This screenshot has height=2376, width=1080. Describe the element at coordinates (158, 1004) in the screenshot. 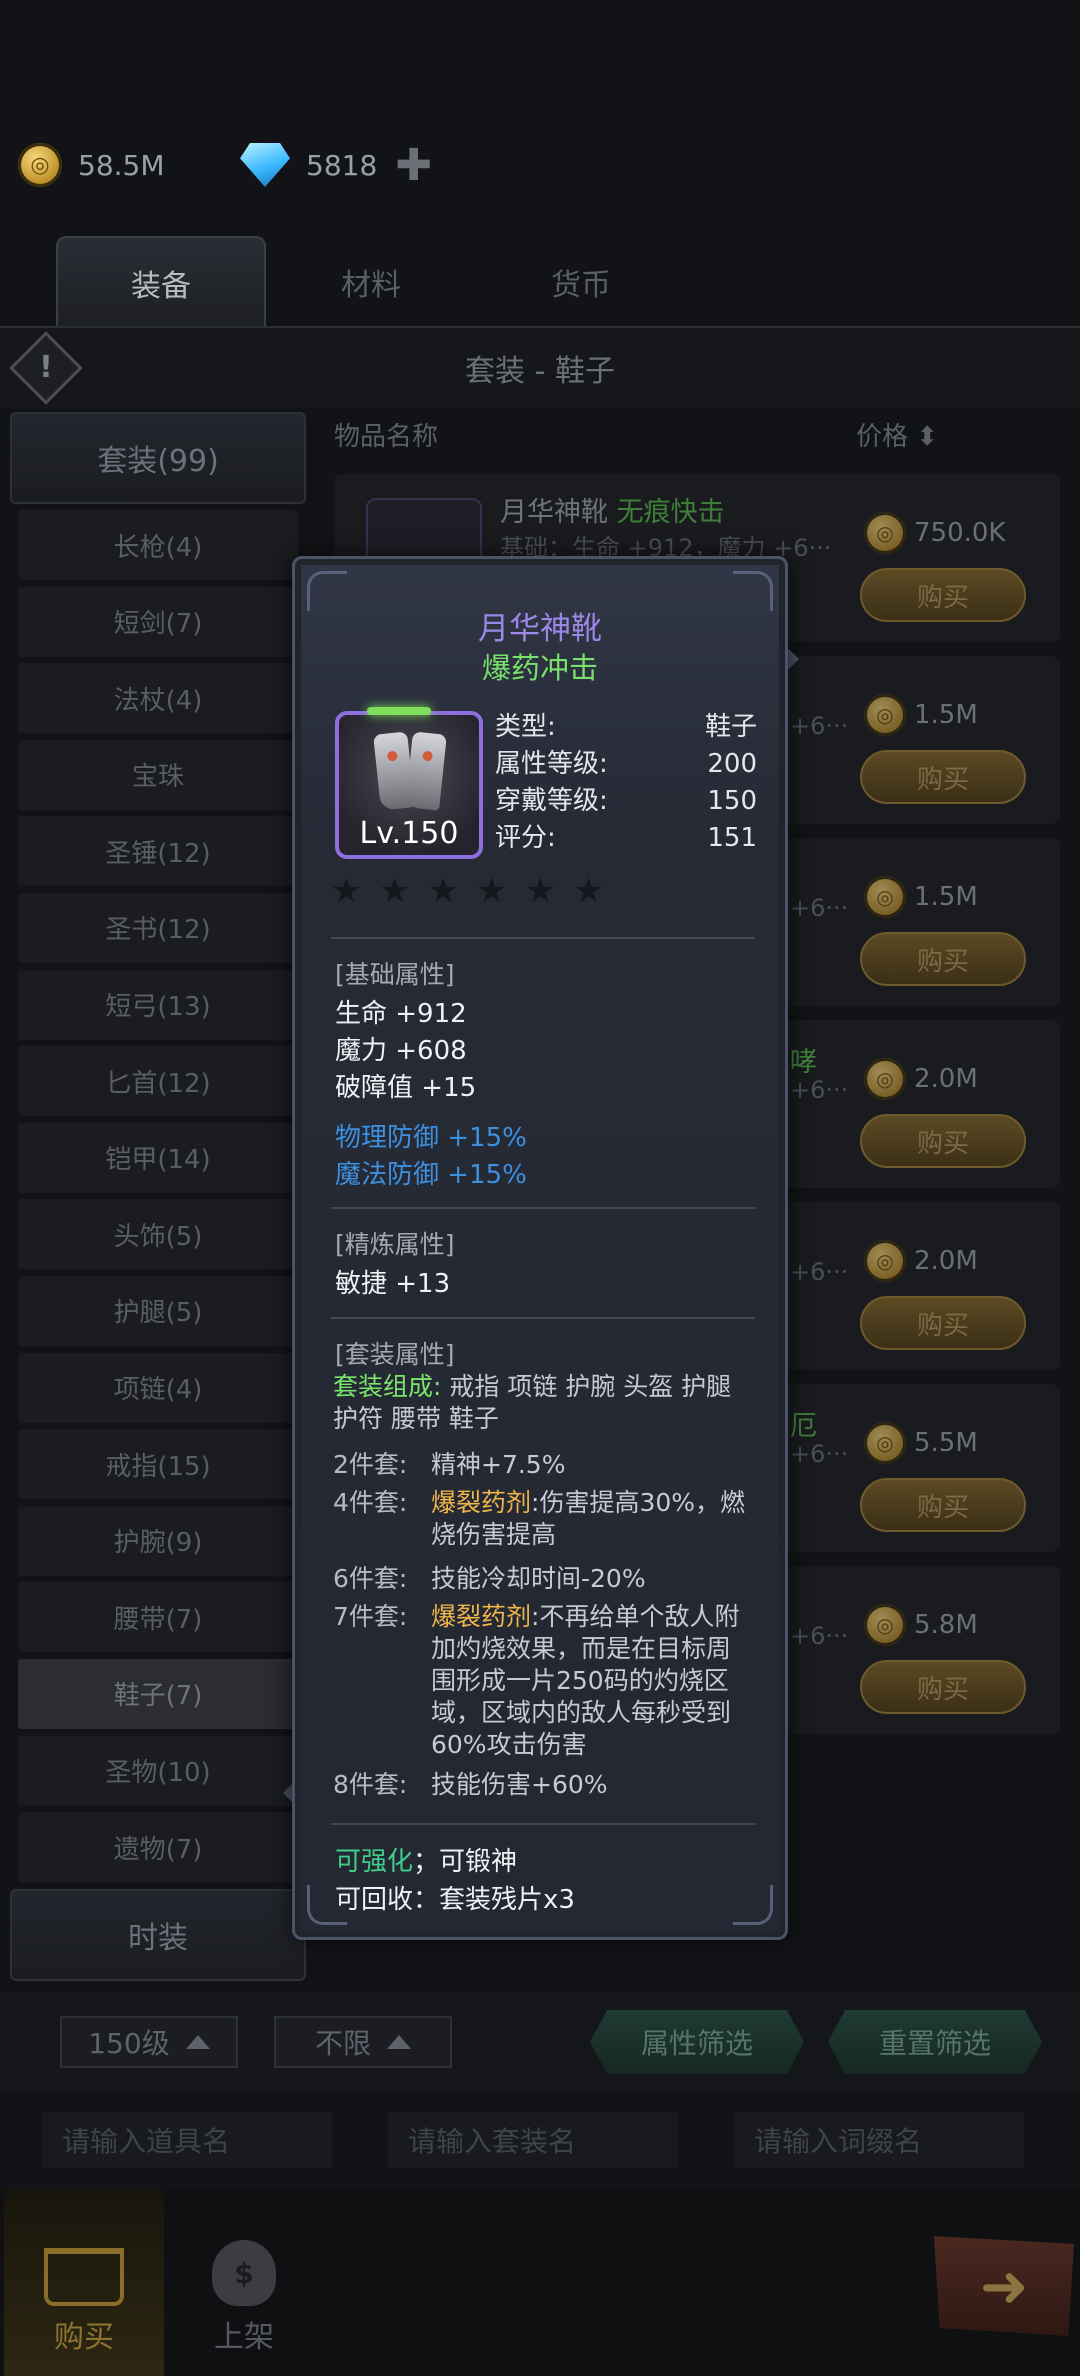

I see `sidebar-item-shortbow: 短弓(13)` at that location.